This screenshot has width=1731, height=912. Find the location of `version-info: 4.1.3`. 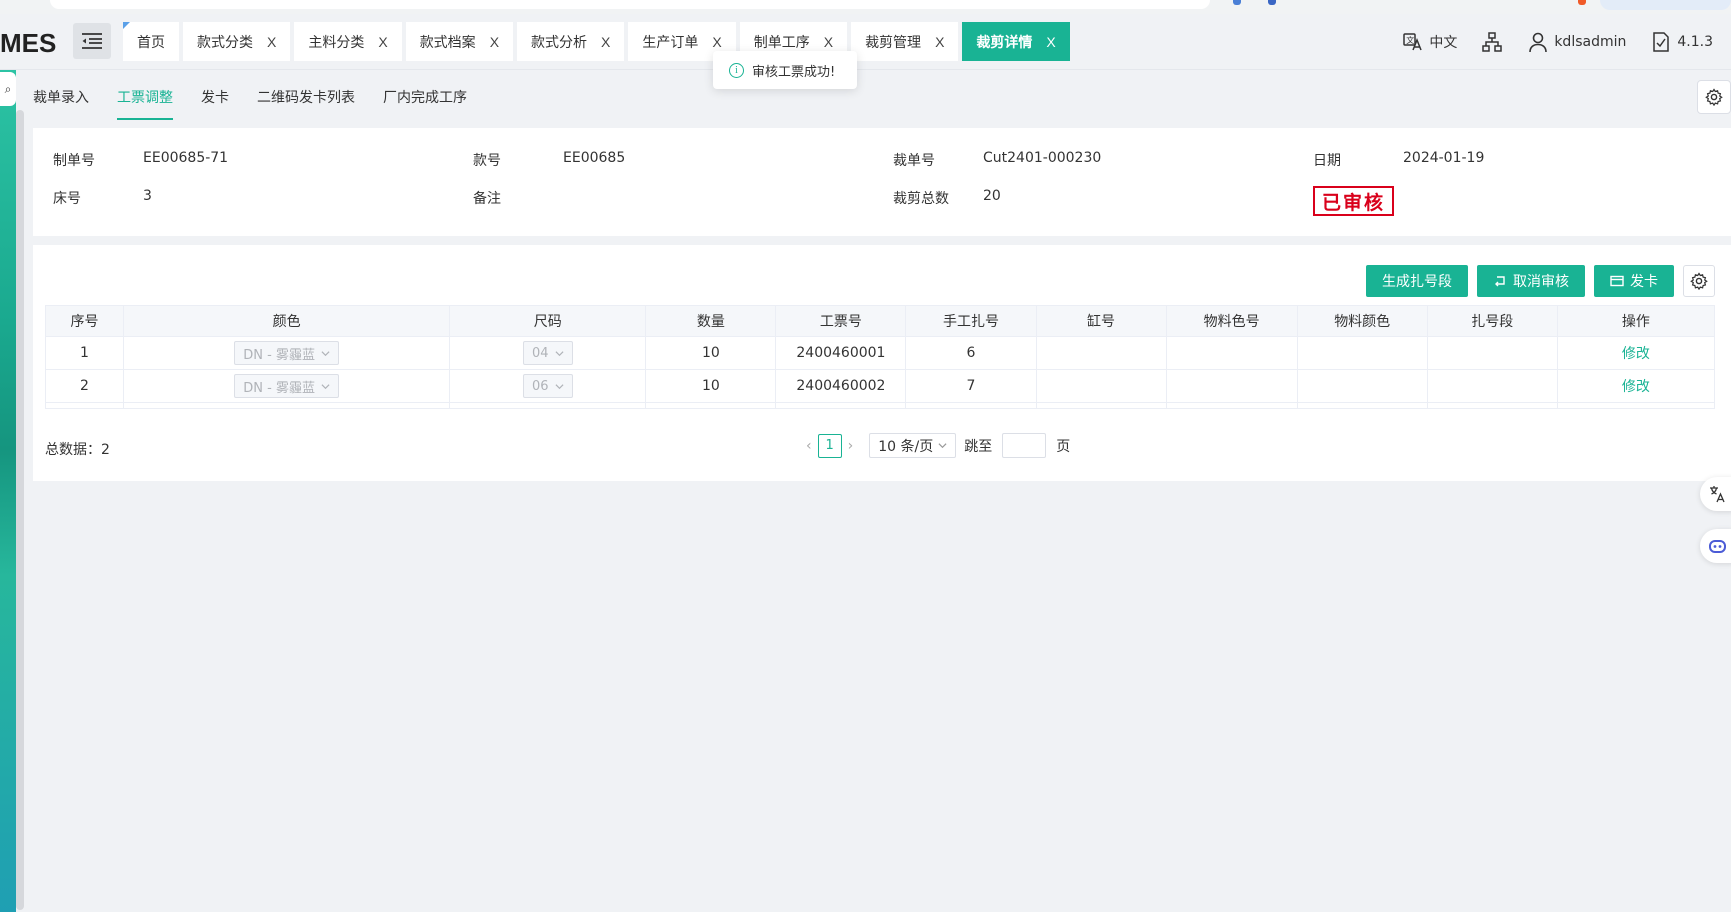

version-info: 4.1.3 is located at coordinates (1681, 42).